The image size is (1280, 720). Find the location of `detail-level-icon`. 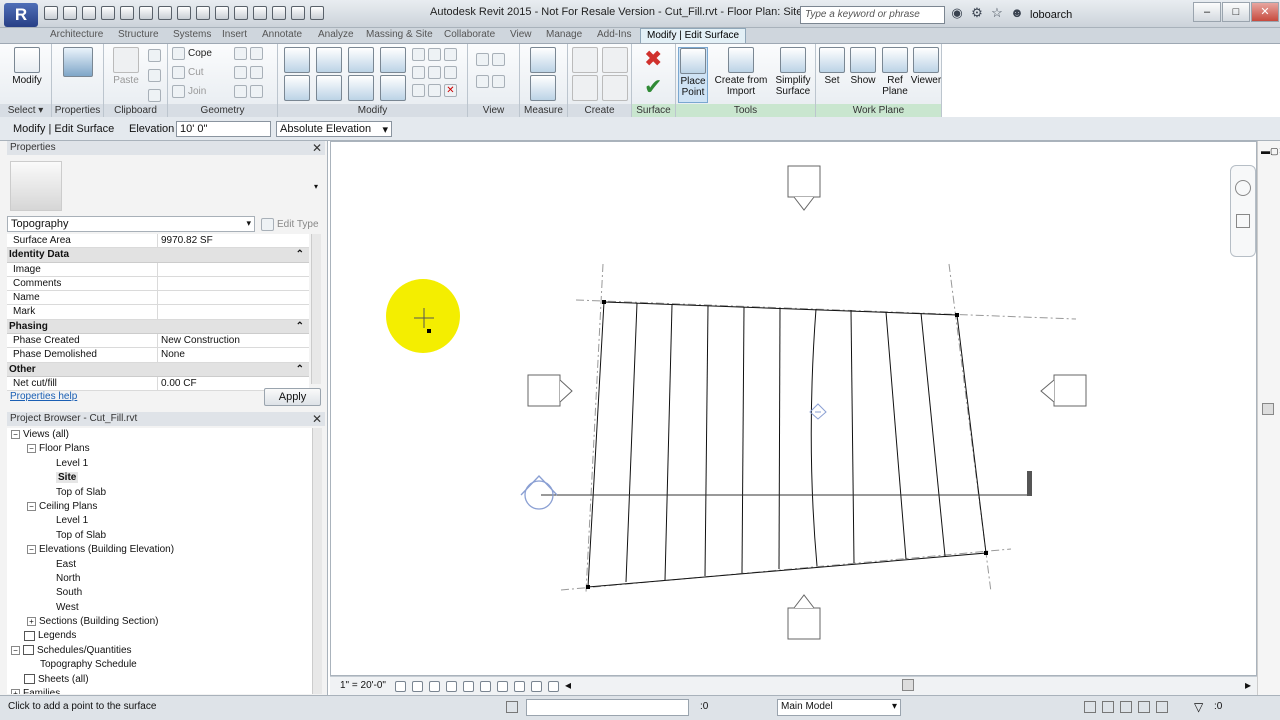

detail-level-icon is located at coordinates (400, 686).